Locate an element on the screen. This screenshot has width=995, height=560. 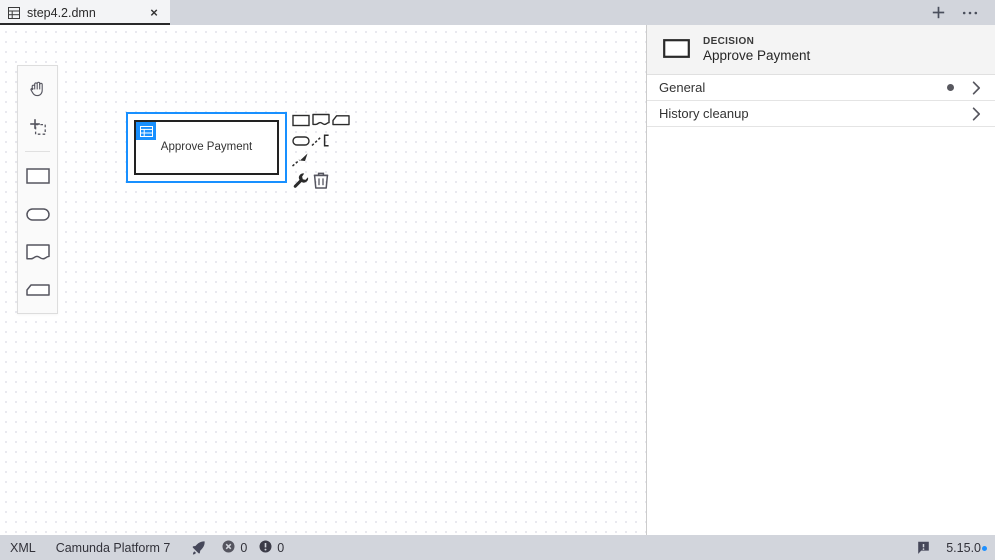
decision-table-icon is located at coordinates (146, 131).